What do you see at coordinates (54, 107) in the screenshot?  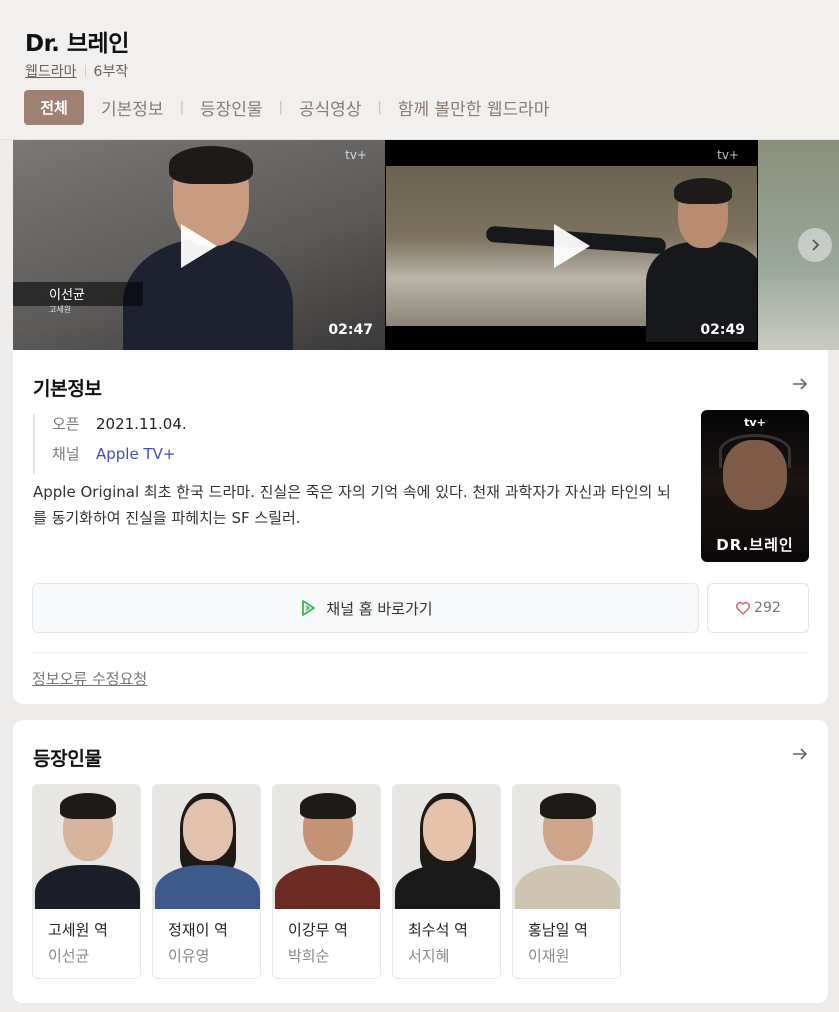 I see `tab-all: 전체` at bounding box center [54, 107].